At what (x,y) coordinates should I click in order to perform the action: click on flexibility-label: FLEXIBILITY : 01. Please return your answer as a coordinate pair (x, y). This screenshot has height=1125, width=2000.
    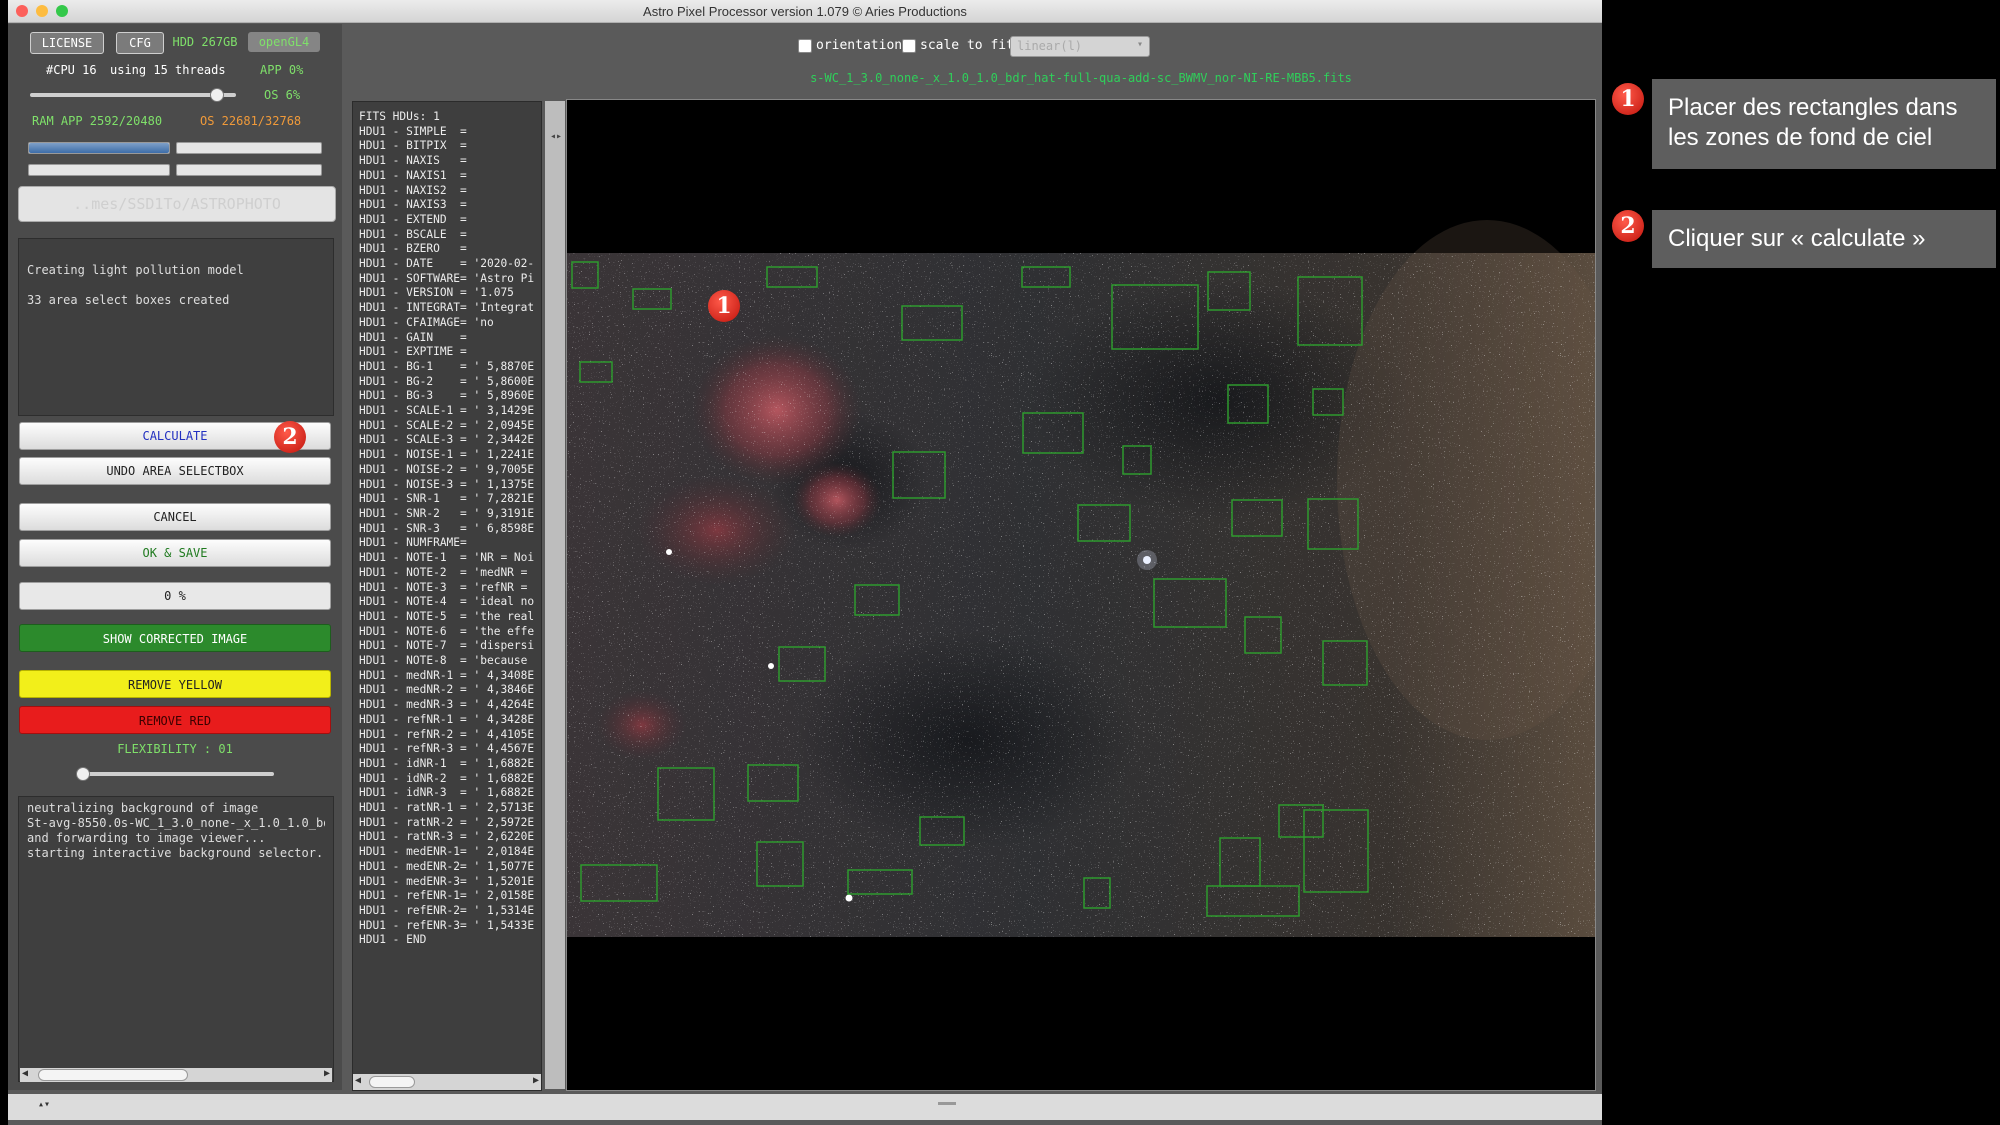
    Looking at the image, I should click on (175, 749).